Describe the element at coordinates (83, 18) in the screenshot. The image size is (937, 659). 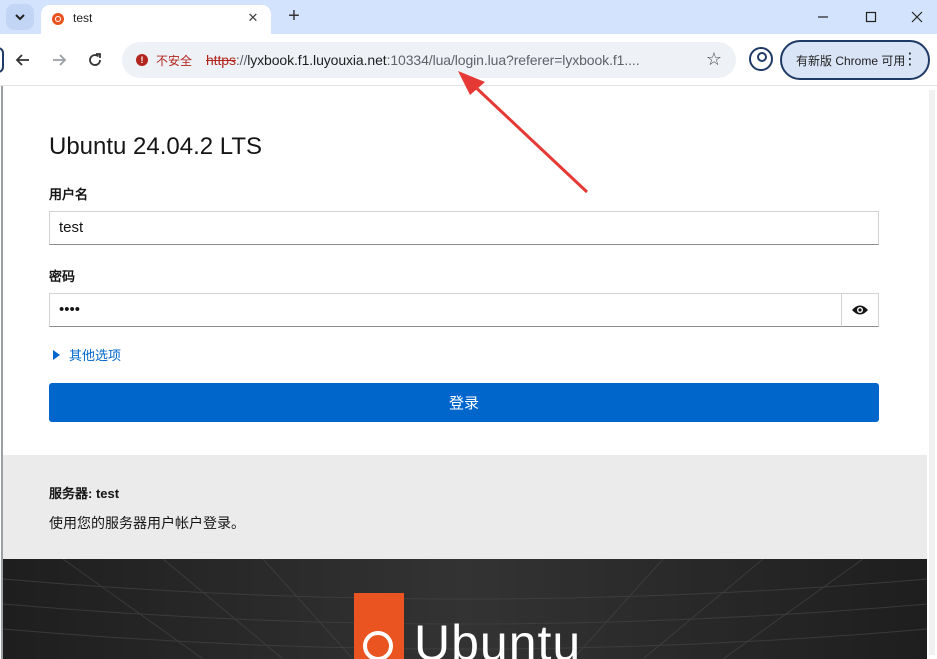
I see `tab-title: test` at that location.